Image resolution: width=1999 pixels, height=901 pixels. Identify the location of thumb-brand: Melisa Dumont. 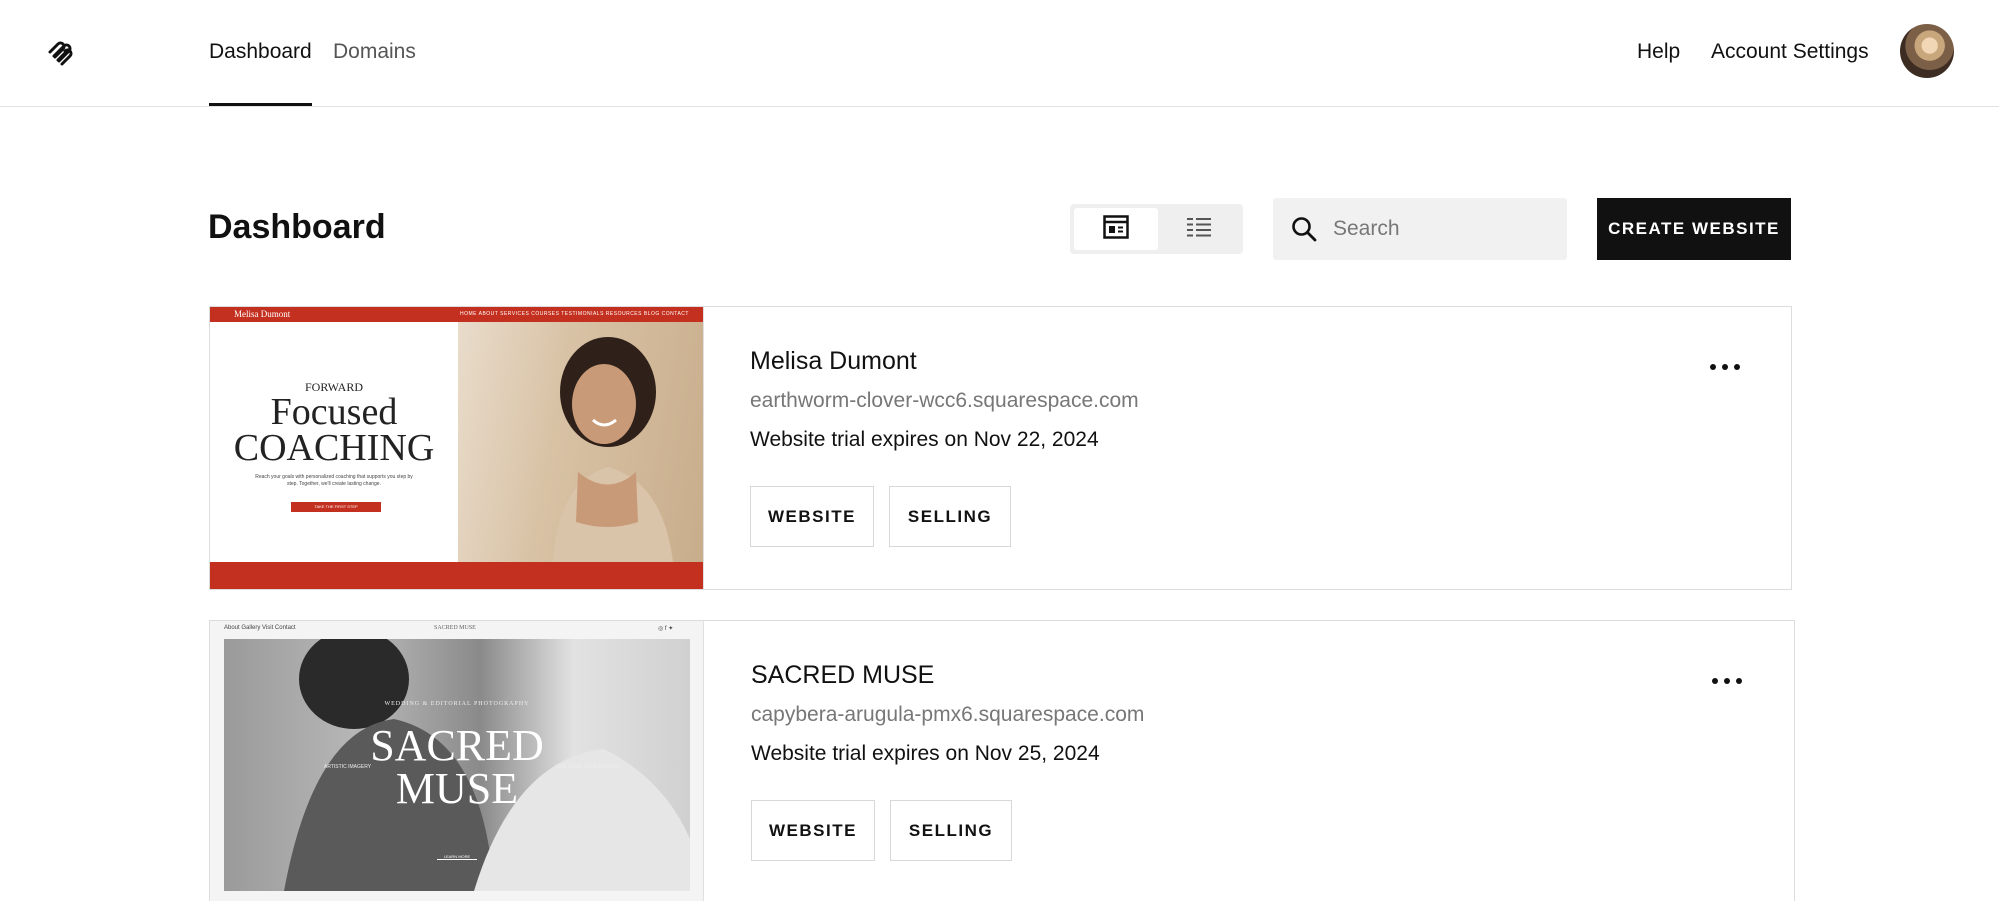
(262, 314).